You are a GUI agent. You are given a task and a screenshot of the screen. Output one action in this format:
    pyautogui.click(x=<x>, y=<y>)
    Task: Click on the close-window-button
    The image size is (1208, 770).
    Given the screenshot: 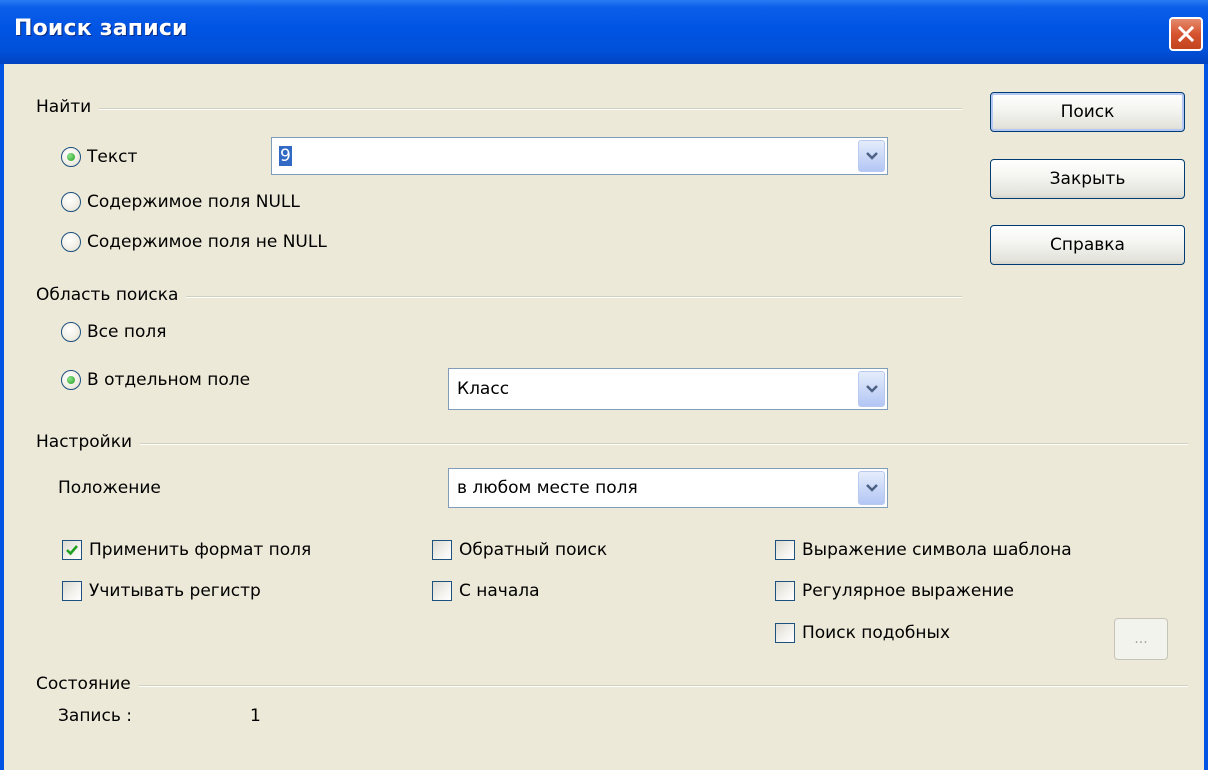 What is the action you would take?
    pyautogui.click(x=1186, y=34)
    